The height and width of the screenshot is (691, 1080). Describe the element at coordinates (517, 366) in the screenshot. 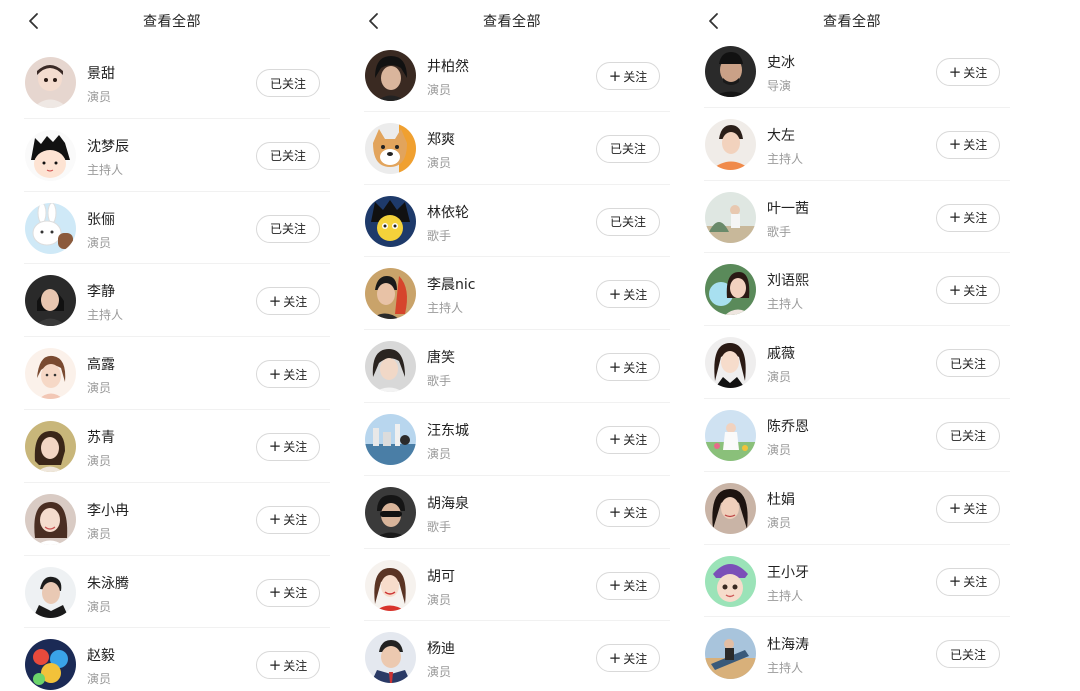

I see `list-item: 唐笑 歌手 + 关注` at that location.